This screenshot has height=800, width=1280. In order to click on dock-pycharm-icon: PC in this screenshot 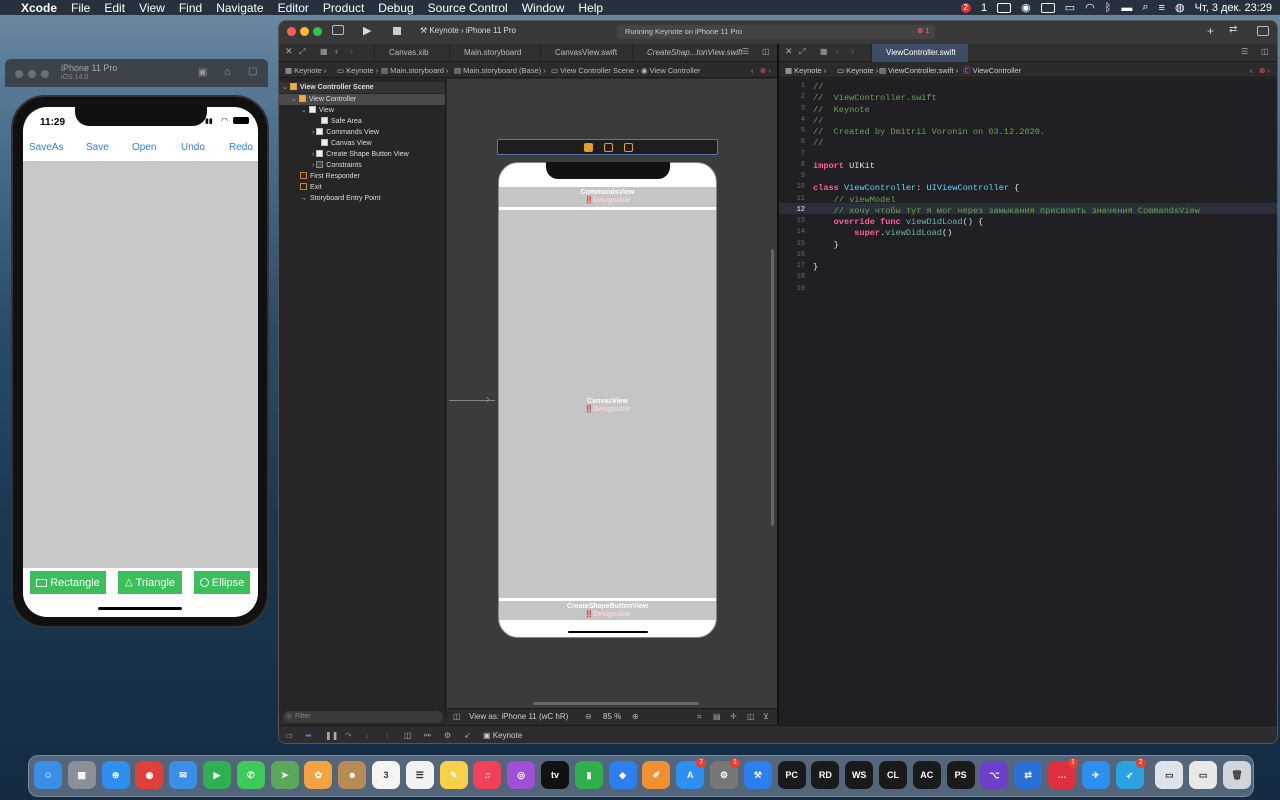, I will do `click(791, 775)`.